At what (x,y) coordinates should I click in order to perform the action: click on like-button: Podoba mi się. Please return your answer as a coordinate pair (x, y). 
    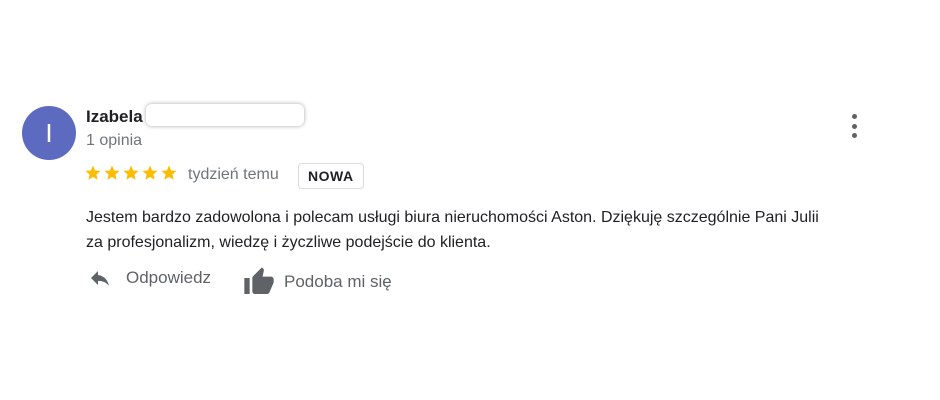
    Looking at the image, I should click on (317, 282).